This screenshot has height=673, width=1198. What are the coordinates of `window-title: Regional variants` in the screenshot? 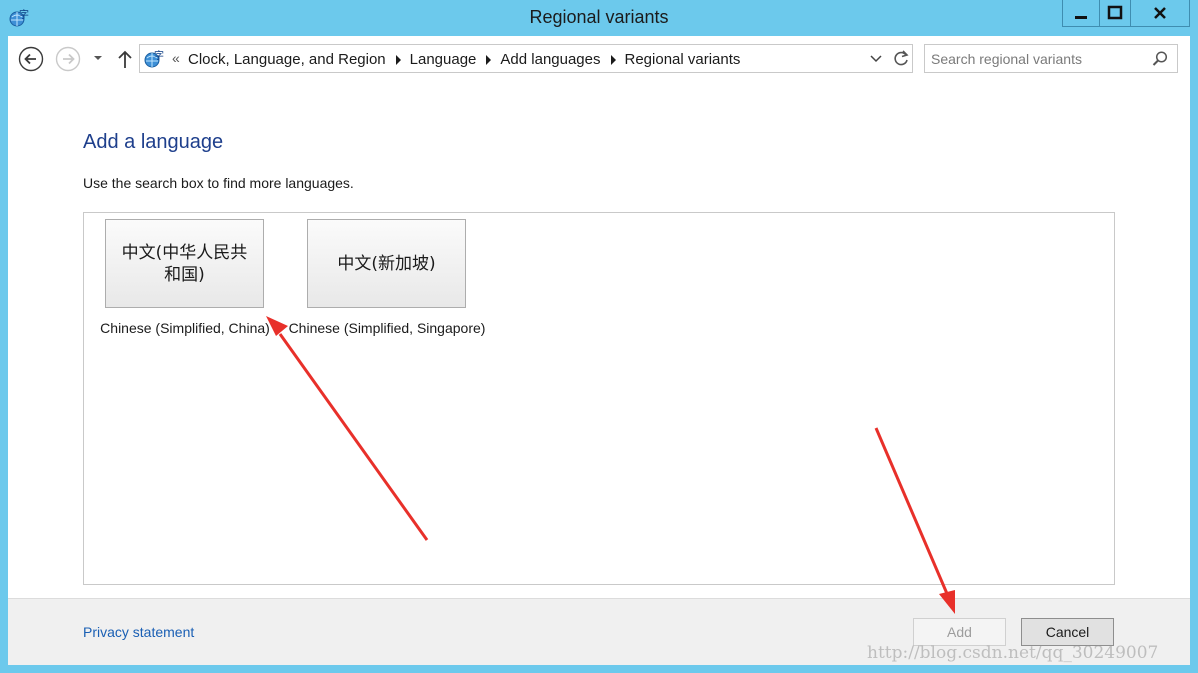 It's located at (599, 17).